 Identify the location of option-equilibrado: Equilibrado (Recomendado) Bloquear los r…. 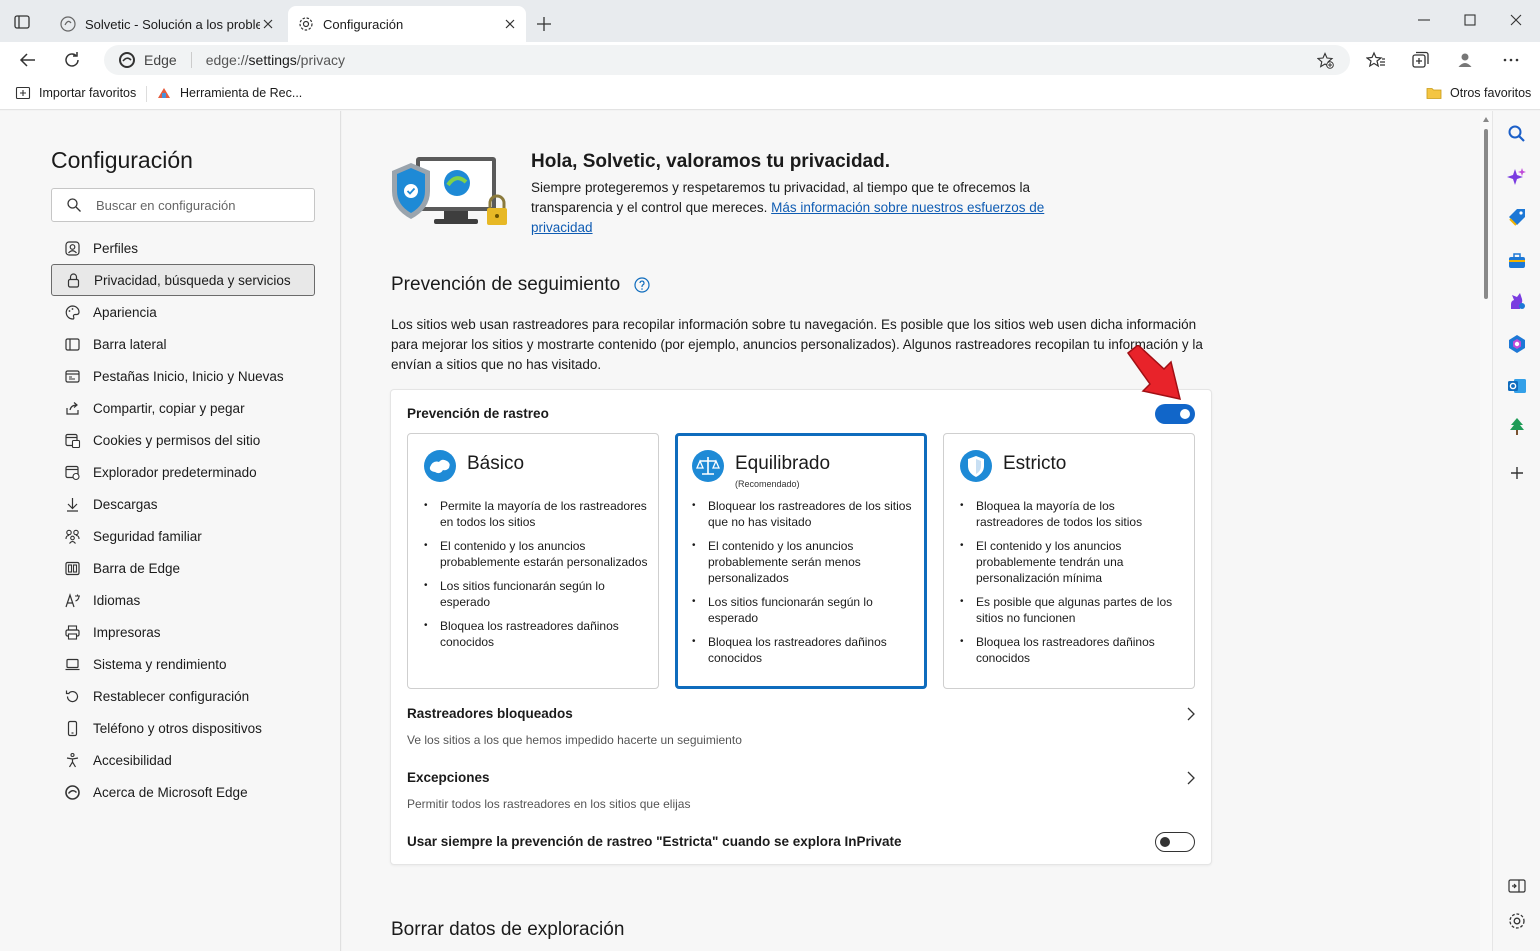
(801, 561).